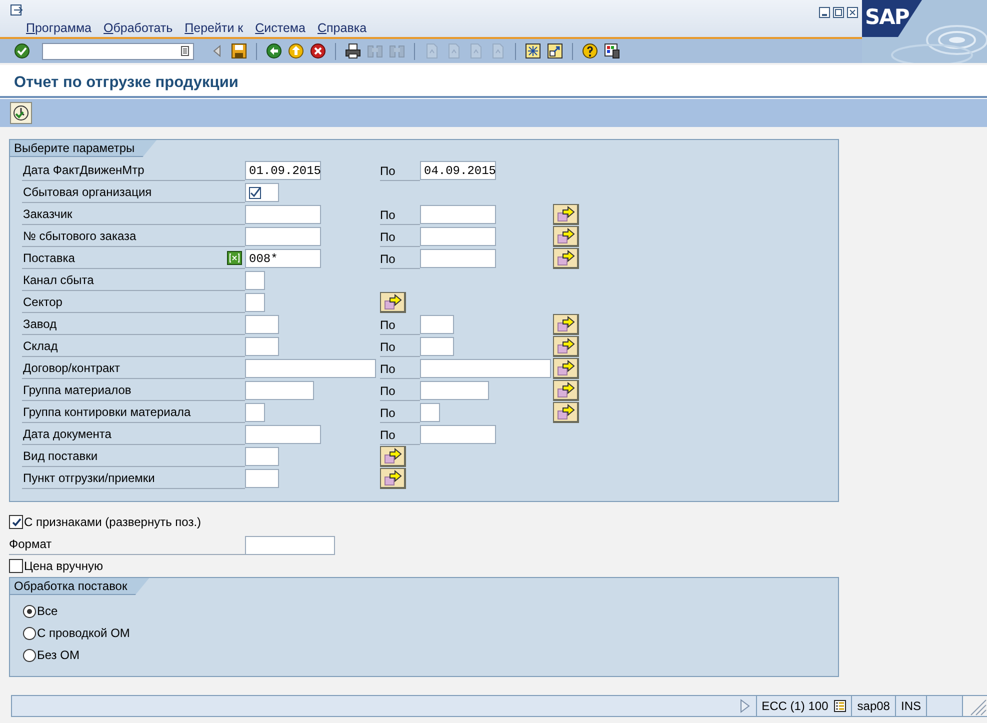  Describe the element at coordinates (22, 51) in the screenshot. I see `check-icon` at that location.